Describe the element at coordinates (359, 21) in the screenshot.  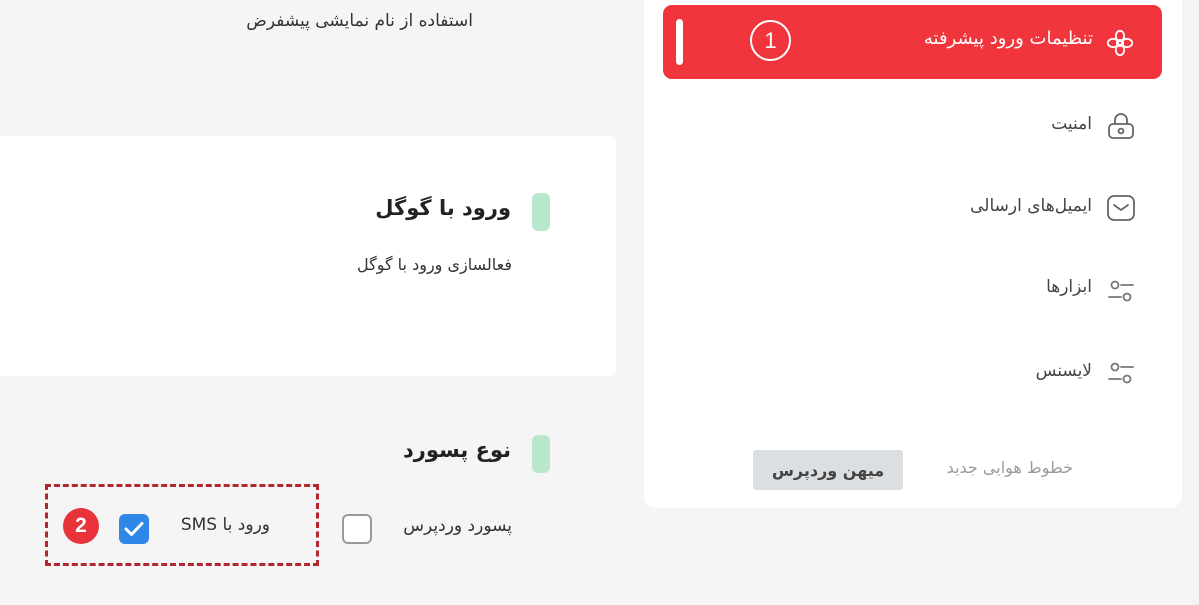
I see `display-name-option-text: استفاده از نام نمایشی پیشفرض` at that location.